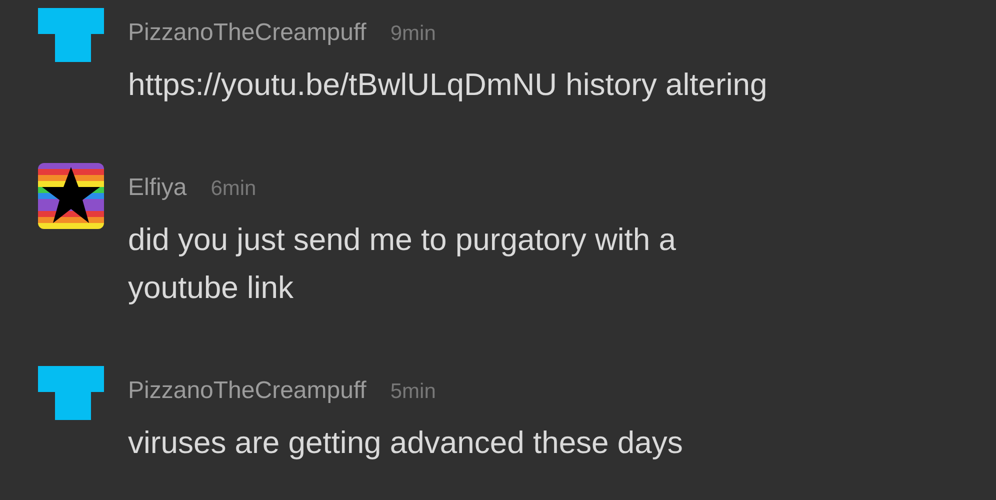 The image size is (996, 500). I want to click on author-name: Elfiya, so click(157, 188).